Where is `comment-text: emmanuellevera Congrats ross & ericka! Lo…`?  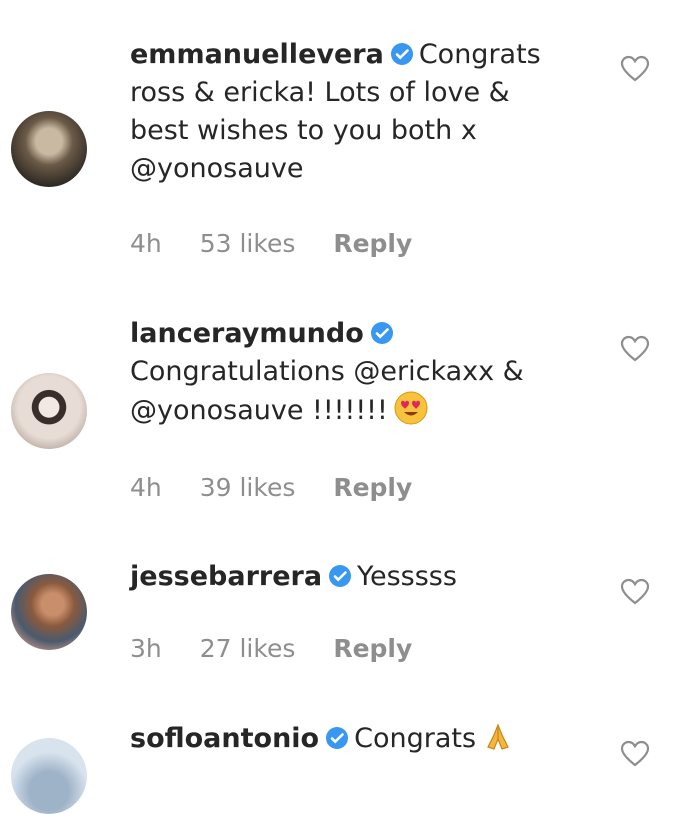 comment-text: emmanuellevera Congrats ross & ericka! Lo… is located at coordinates (335, 111).